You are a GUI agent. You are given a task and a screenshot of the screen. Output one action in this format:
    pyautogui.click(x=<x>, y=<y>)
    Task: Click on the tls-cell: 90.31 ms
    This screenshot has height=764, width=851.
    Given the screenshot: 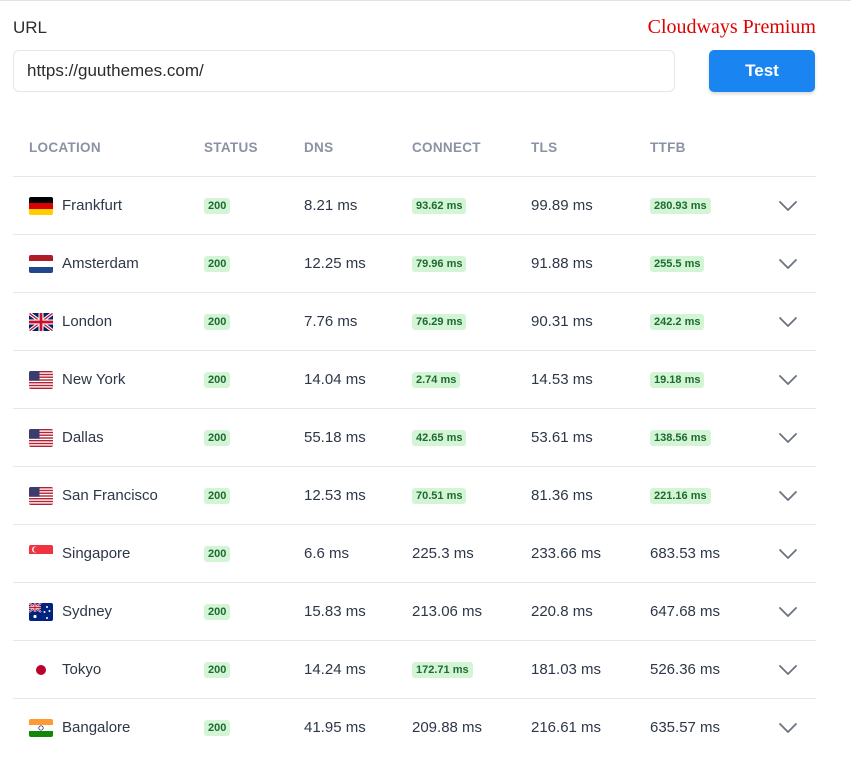 What is the action you would take?
    pyautogui.click(x=562, y=321)
    